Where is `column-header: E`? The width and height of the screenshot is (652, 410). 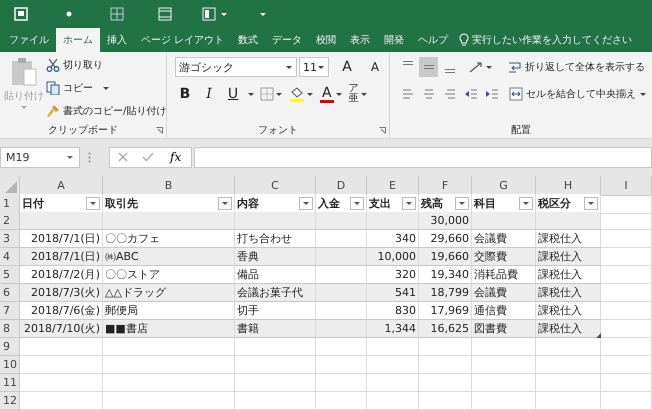 column-header: E is located at coordinates (393, 186).